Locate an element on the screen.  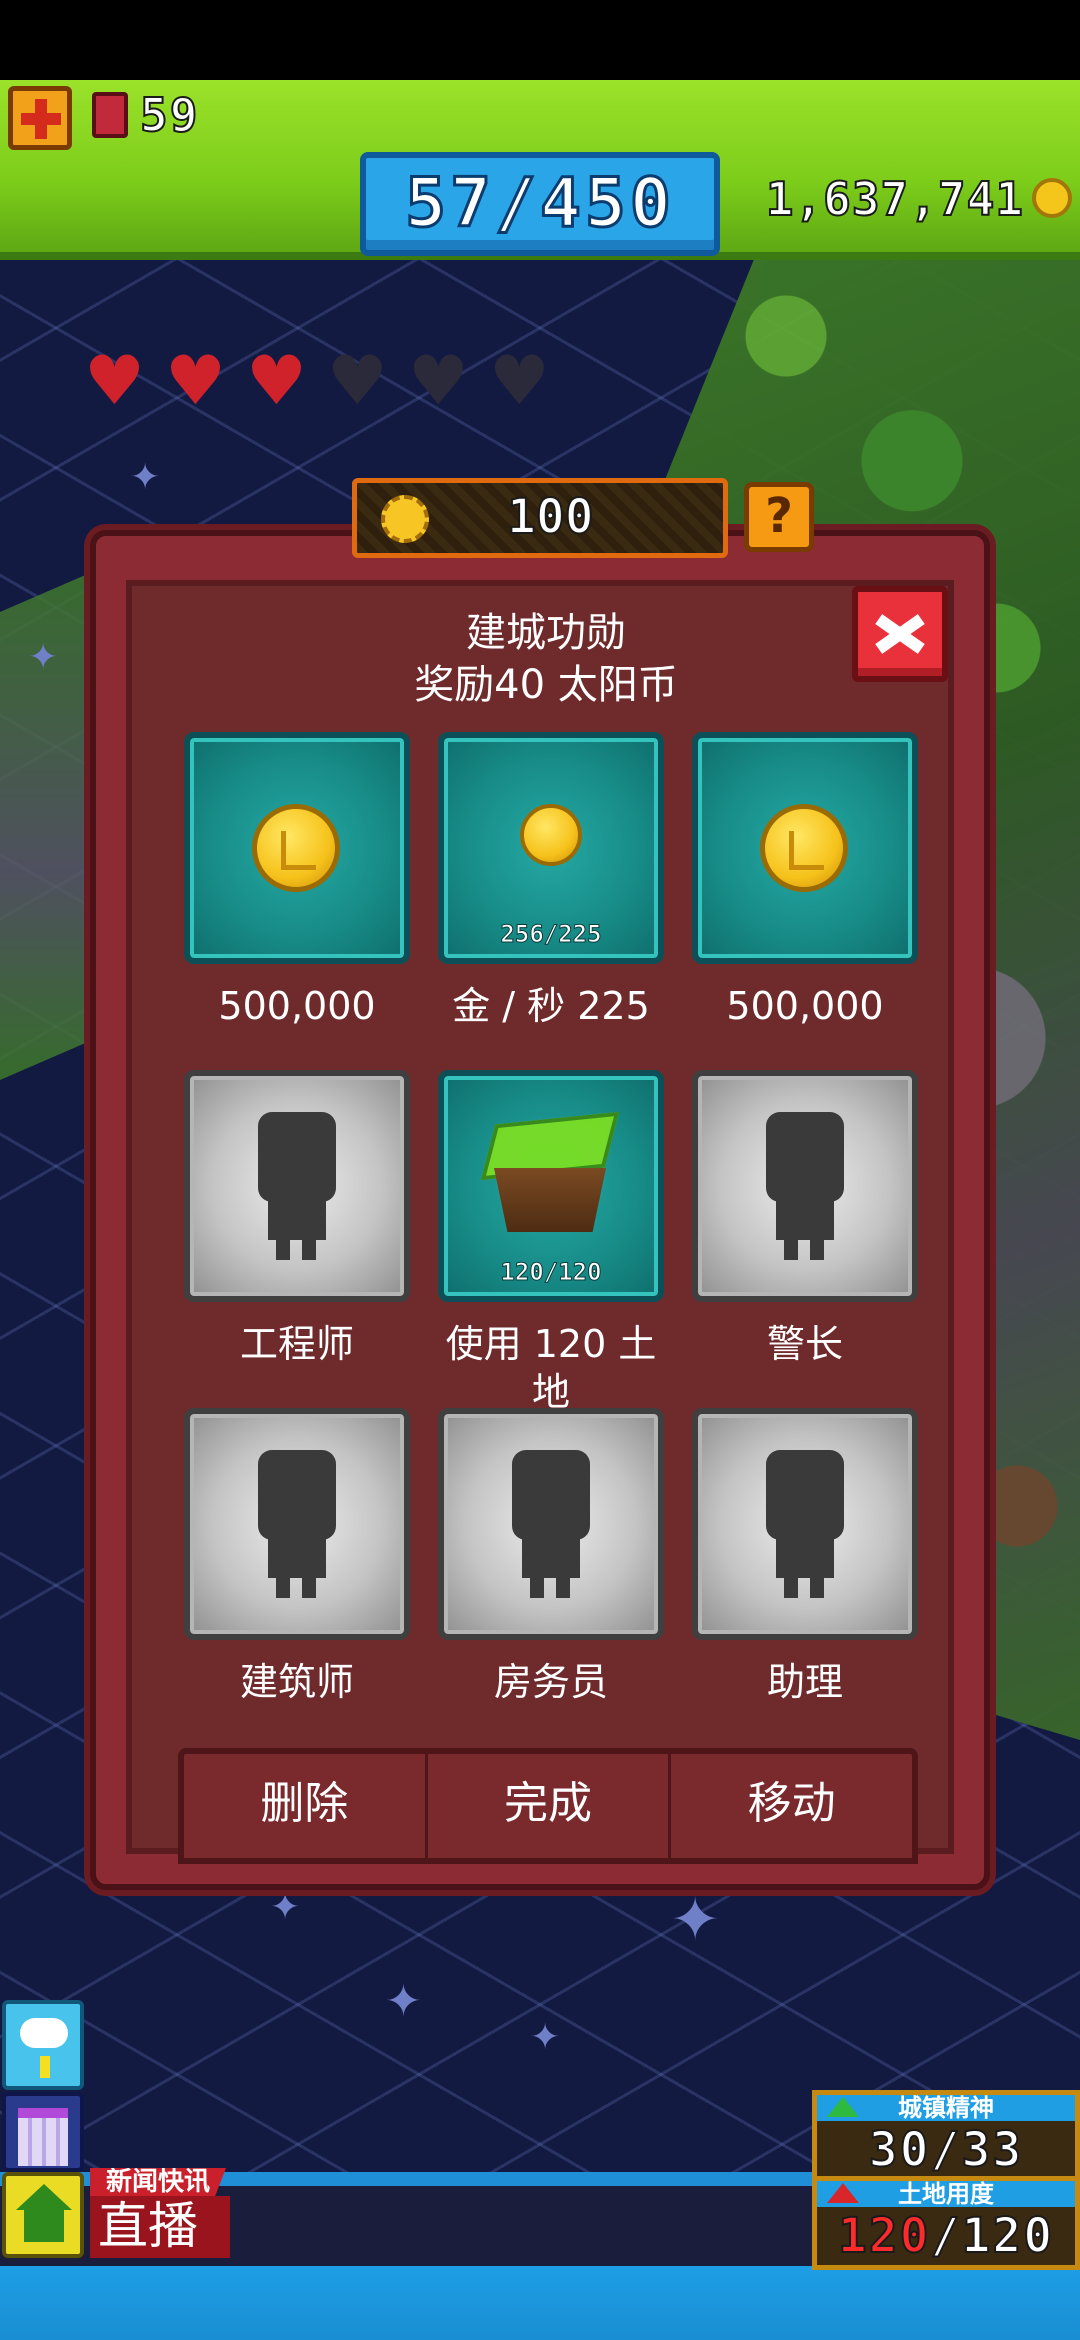
achievement-label: 房务员 is located at coordinates (550, 1682).